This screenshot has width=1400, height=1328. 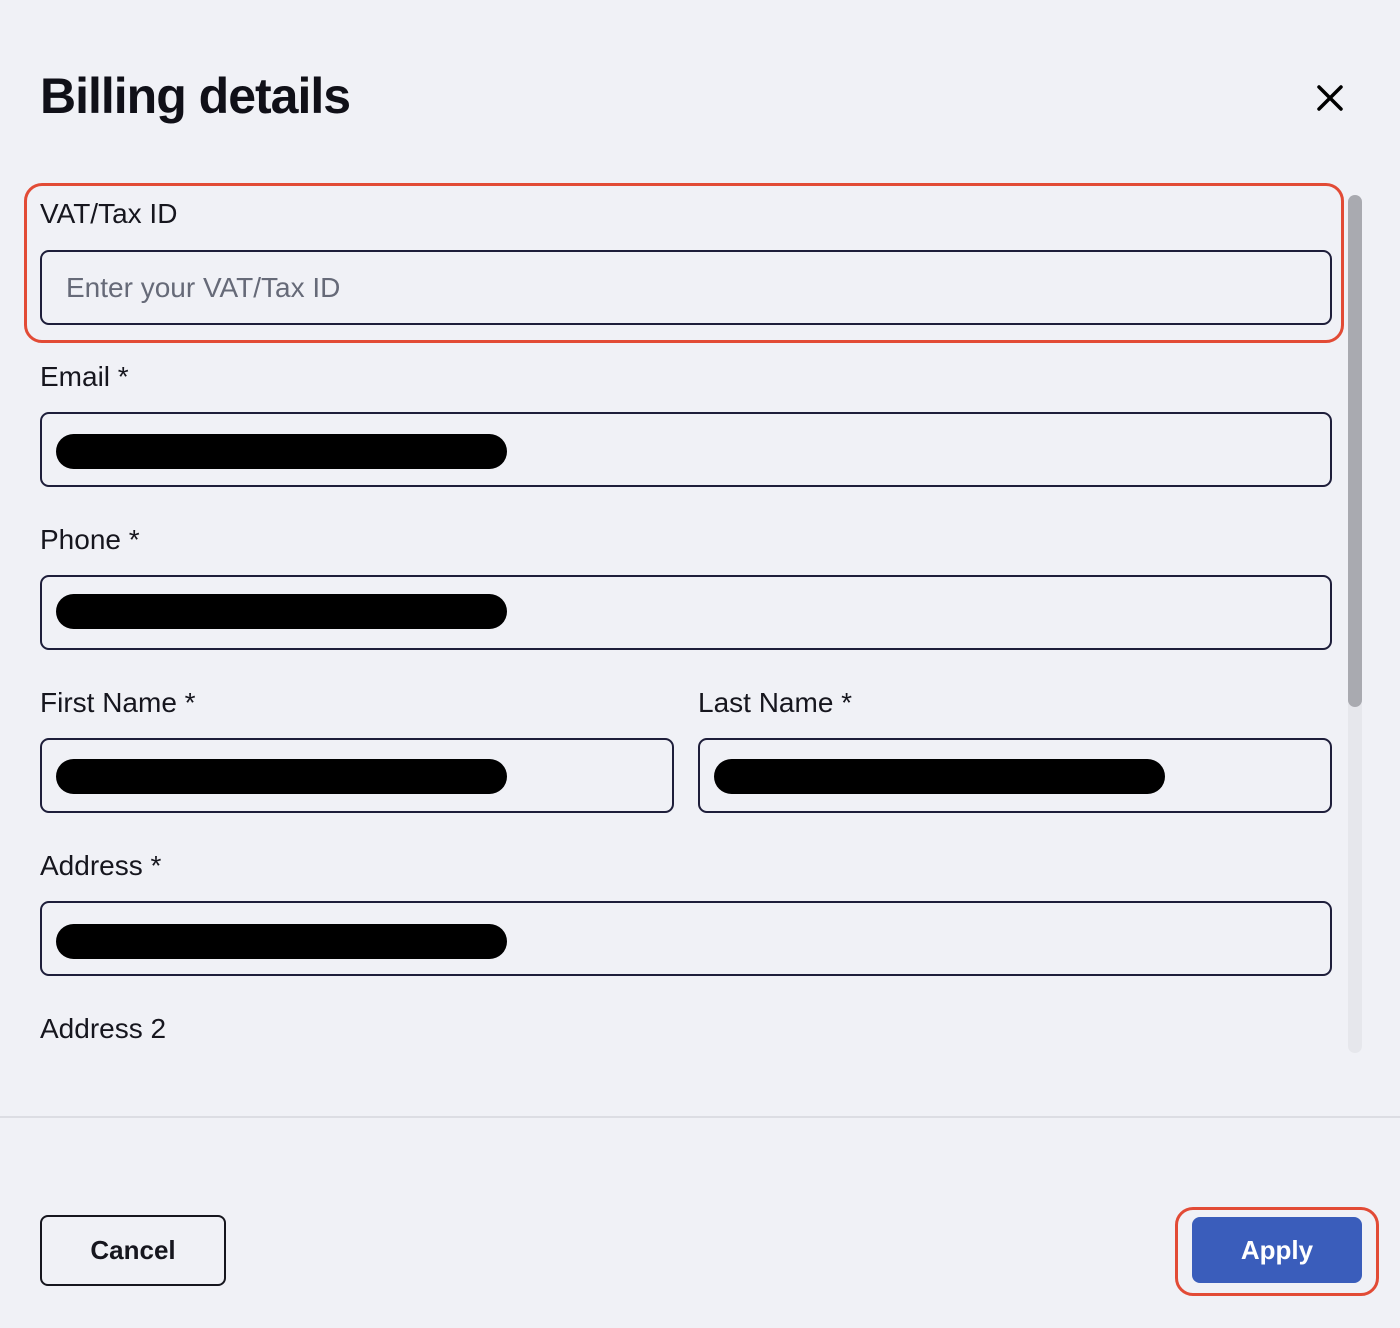 I want to click on first-name-label: First Name *, so click(x=118, y=702).